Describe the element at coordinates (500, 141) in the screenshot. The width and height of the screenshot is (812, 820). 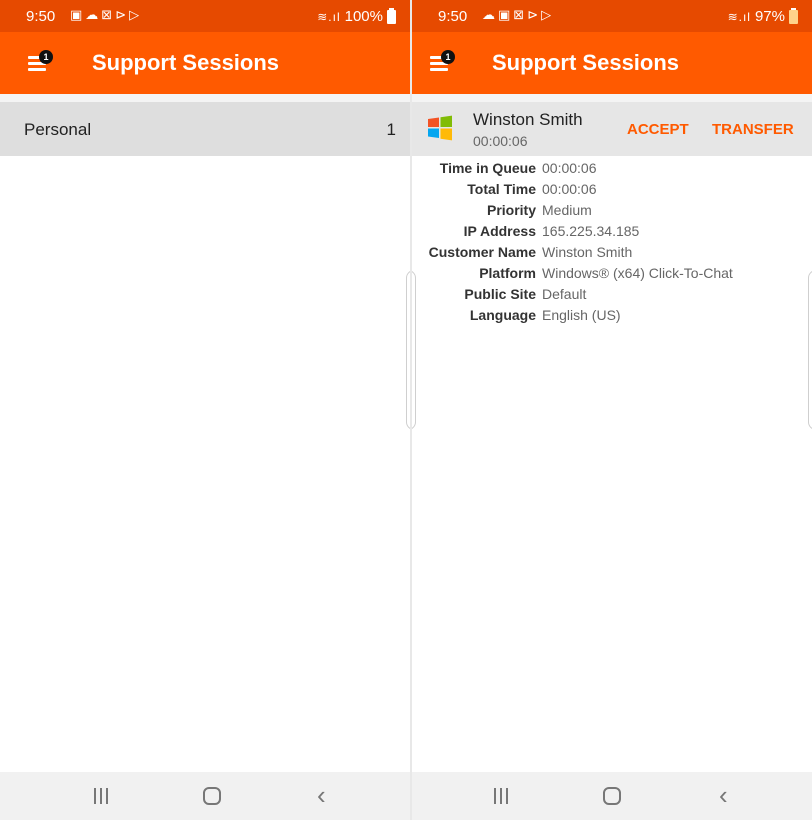
I see `session-elapsed-time: 00:00:06` at that location.